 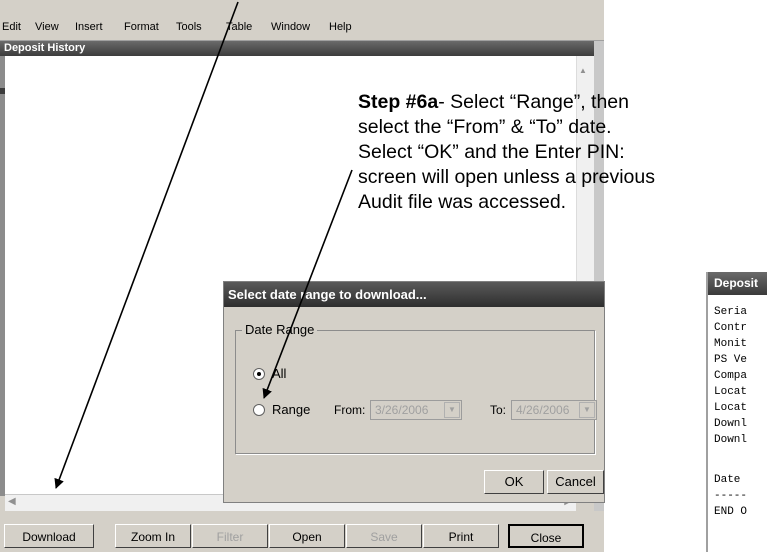 I want to click on report-title: Deposit, so click(x=737, y=283).